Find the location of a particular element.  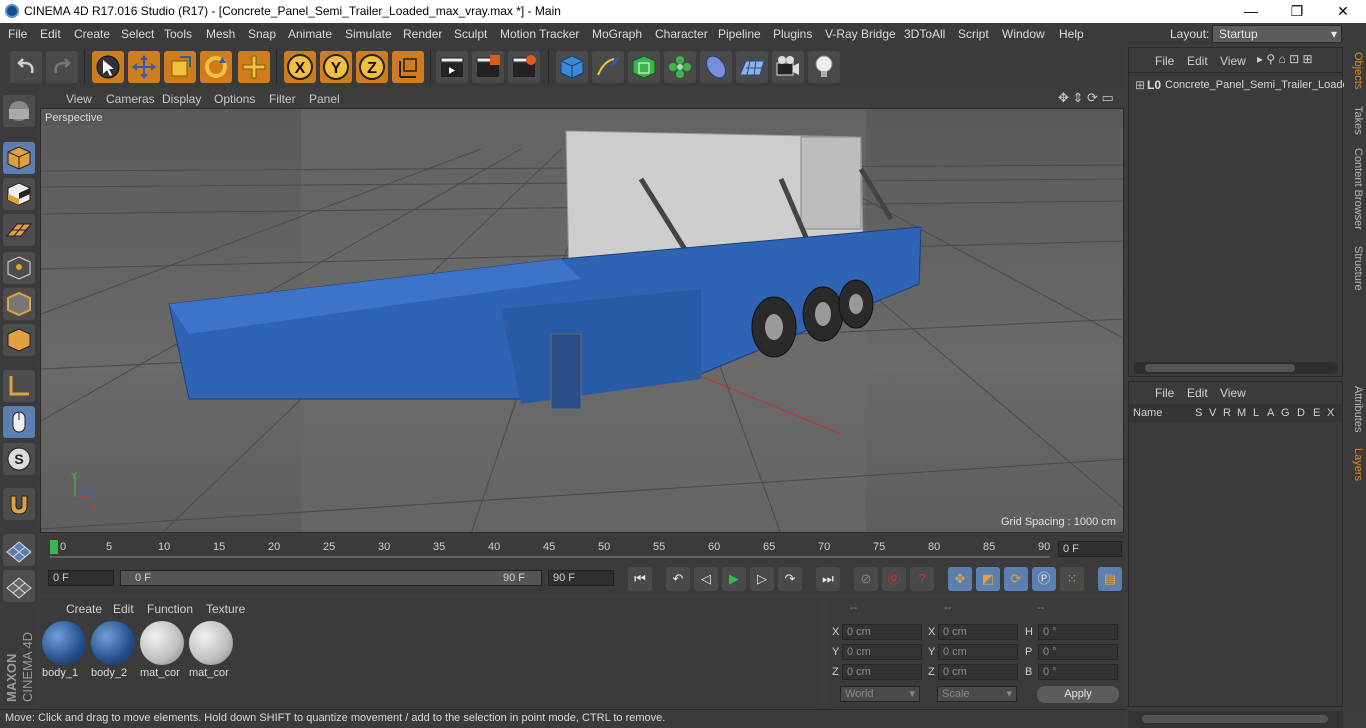

menu-tools: Tools is located at coordinates (178, 34).